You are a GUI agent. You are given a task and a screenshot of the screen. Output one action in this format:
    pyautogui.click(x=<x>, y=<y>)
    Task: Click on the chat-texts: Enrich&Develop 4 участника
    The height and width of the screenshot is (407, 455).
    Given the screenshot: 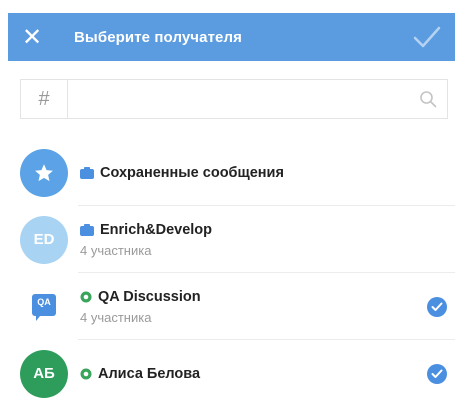 What is the action you would take?
    pyautogui.click(x=146, y=240)
    